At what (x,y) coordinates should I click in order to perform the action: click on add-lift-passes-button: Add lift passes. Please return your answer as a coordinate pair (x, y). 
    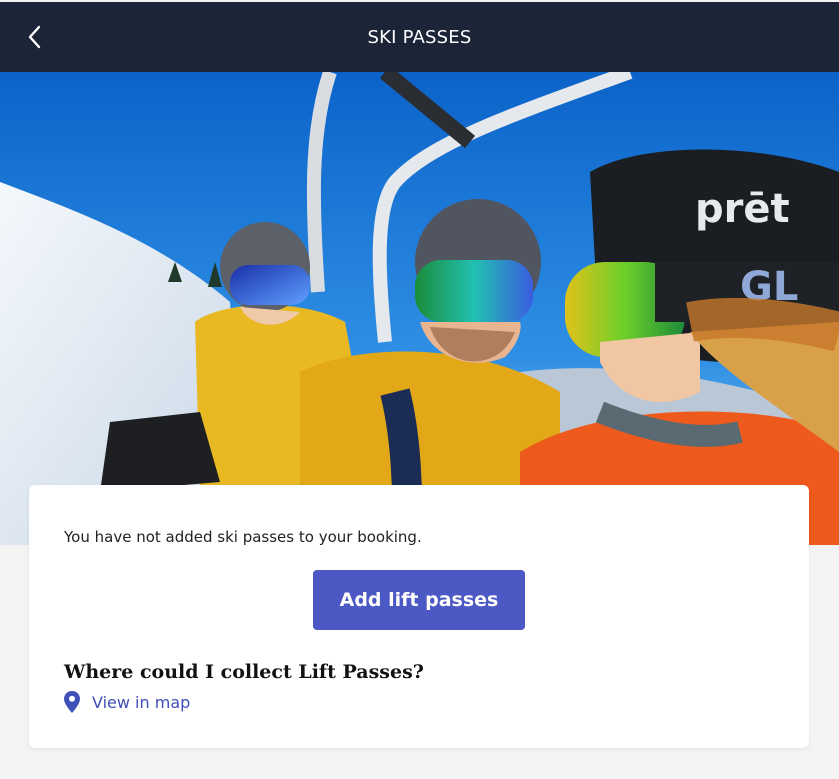
    Looking at the image, I should click on (419, 600).